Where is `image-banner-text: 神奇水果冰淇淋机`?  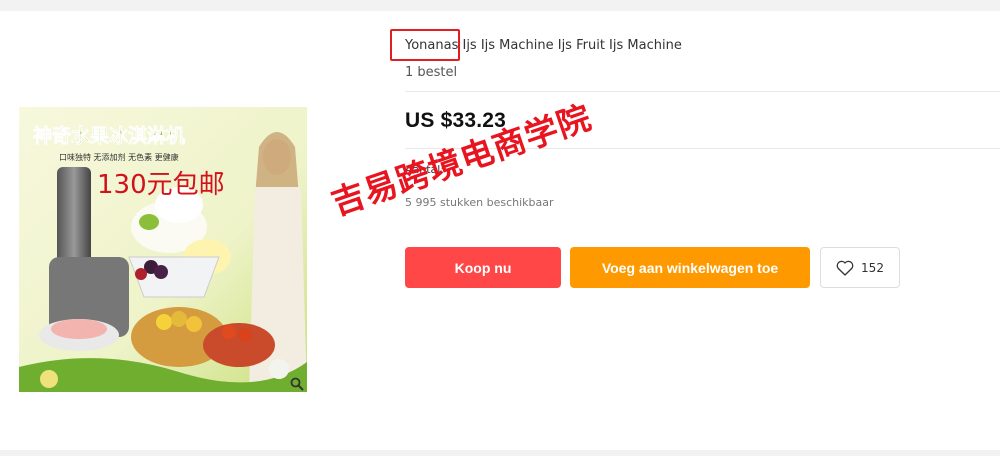
image-banner-text: 神奇水果冰淇淋机 is located at coordinates (109, 135).